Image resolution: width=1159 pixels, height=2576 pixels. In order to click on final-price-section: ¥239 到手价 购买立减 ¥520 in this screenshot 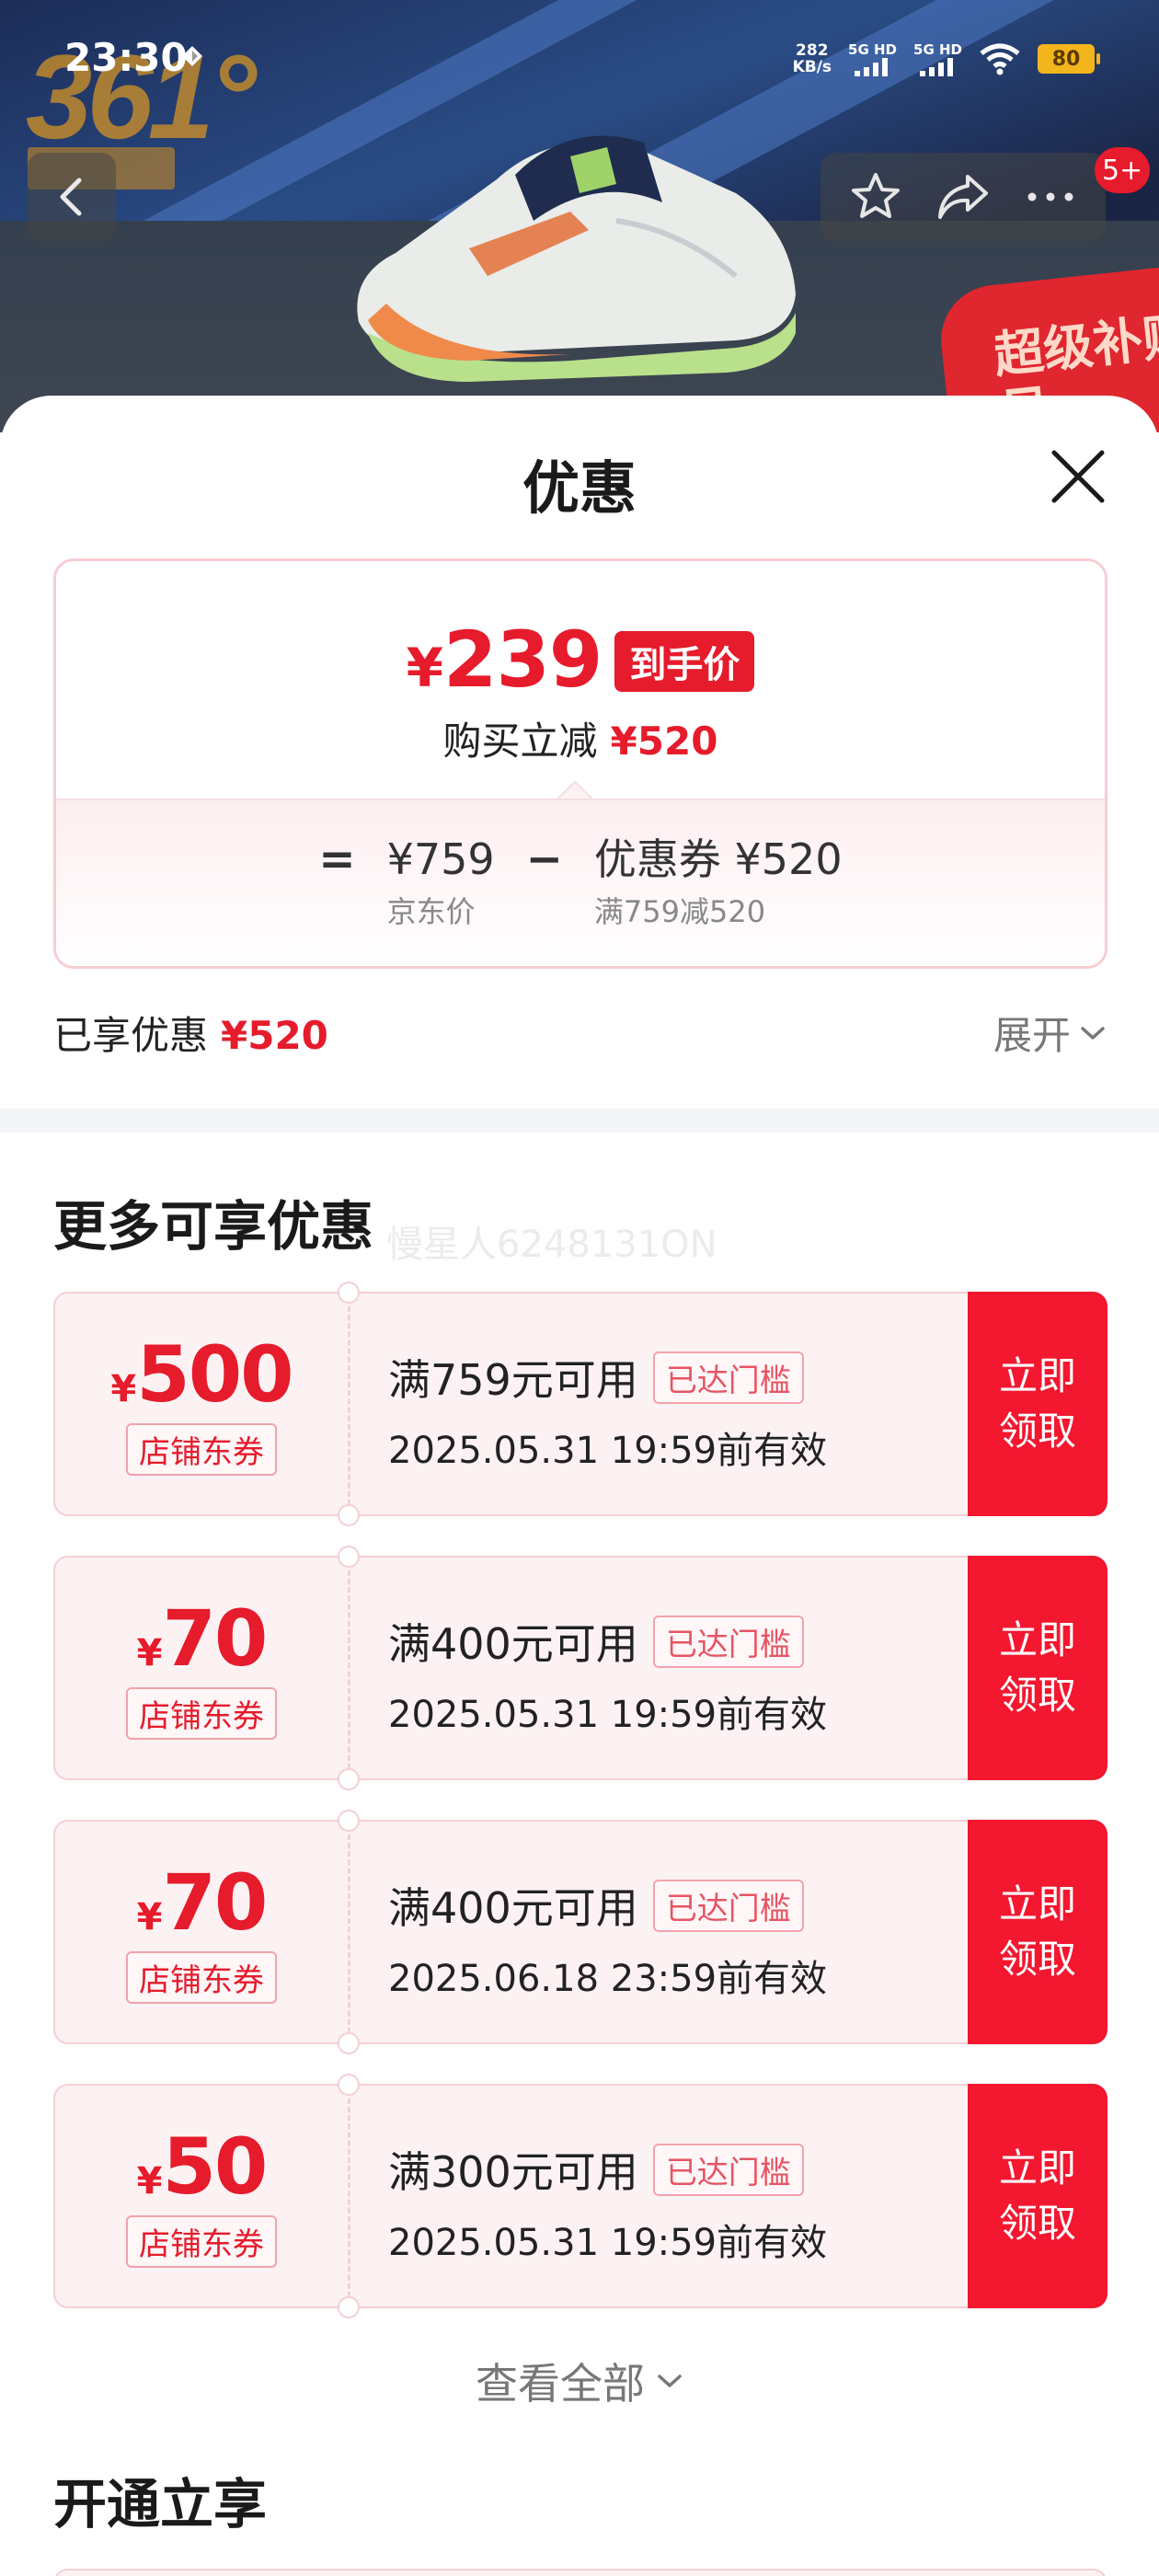, I will do `click(580, 689)`.